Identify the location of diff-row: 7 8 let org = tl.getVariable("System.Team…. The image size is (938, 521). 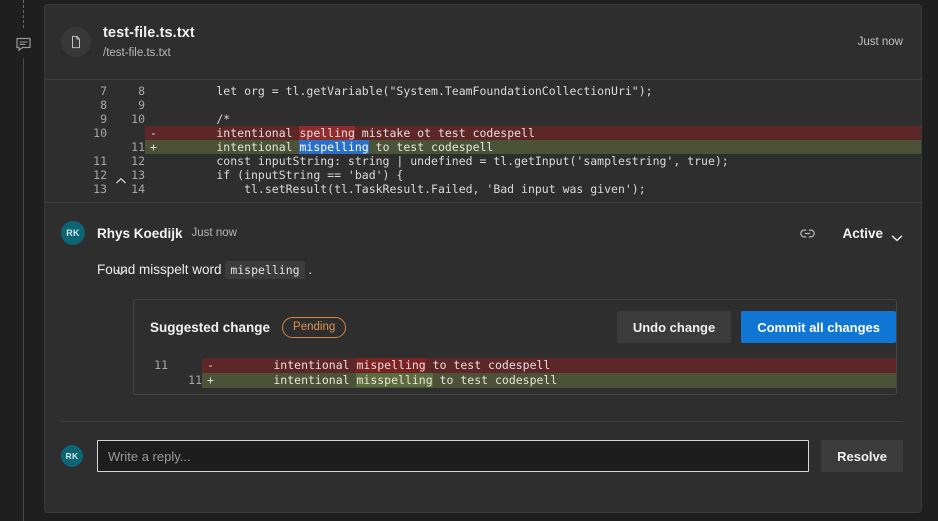
(483, 91).